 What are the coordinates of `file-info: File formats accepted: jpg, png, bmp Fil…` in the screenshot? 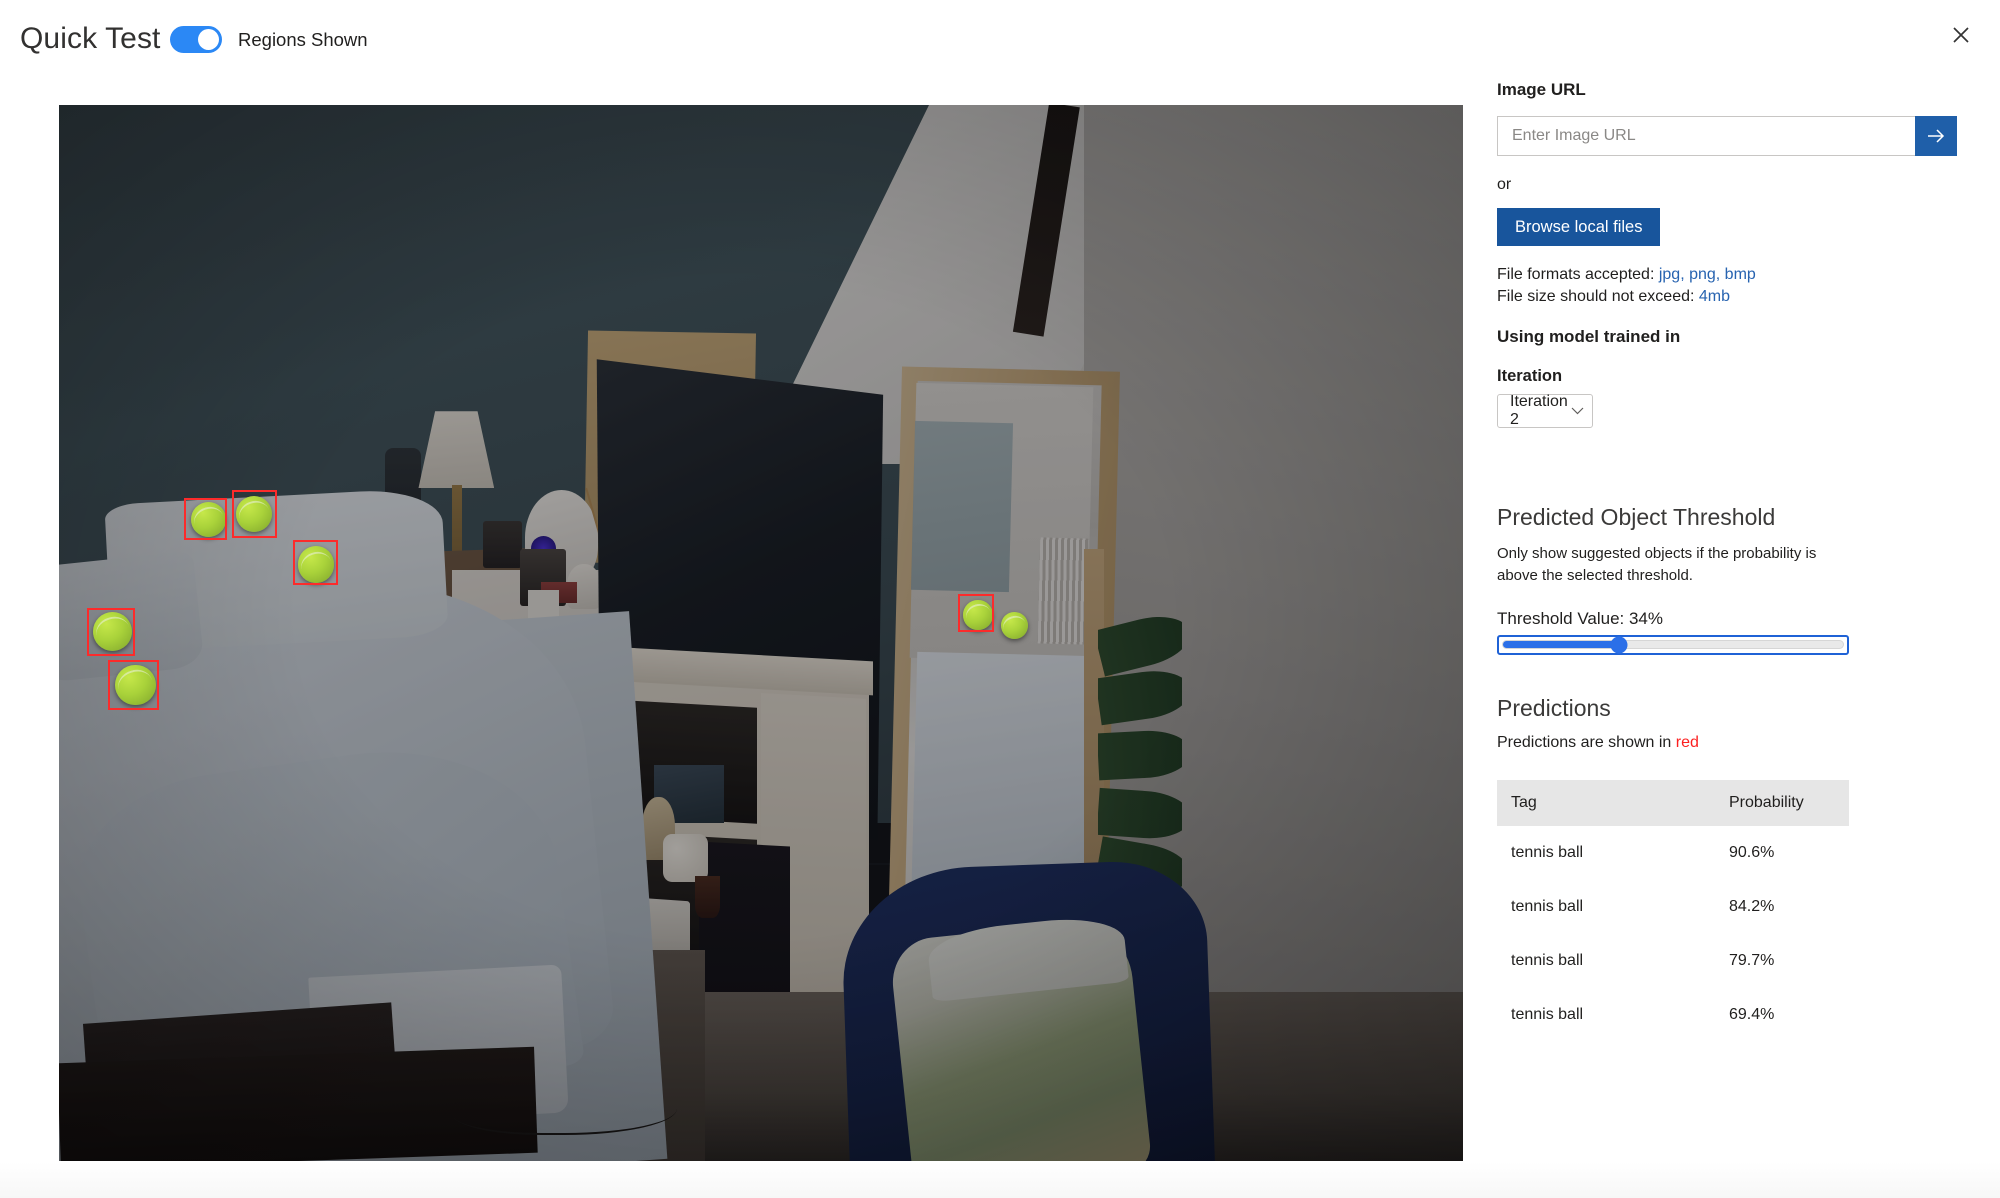 It's located at (1727, 285).